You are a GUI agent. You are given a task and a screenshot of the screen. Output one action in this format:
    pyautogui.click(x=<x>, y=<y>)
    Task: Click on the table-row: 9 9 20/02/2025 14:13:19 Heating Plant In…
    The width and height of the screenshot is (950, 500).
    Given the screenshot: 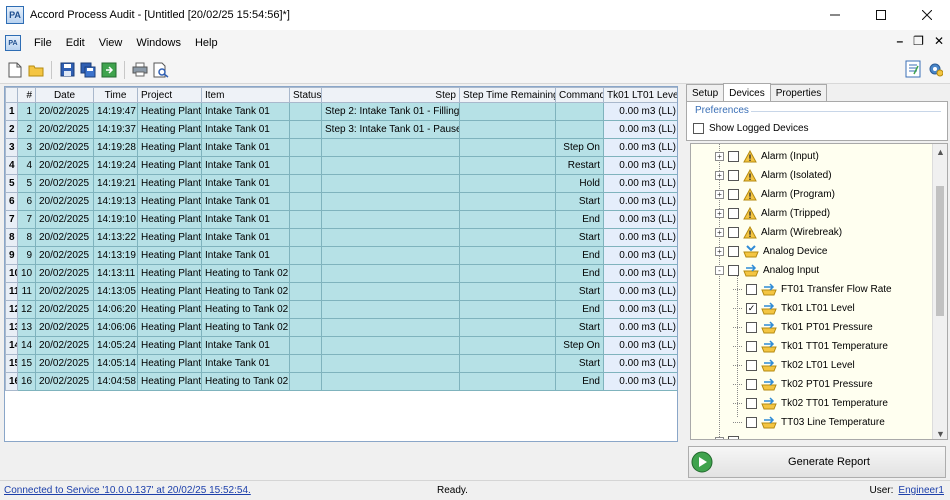 What is the action you would take?
    pyautogui.click(x=341, y=255)
    